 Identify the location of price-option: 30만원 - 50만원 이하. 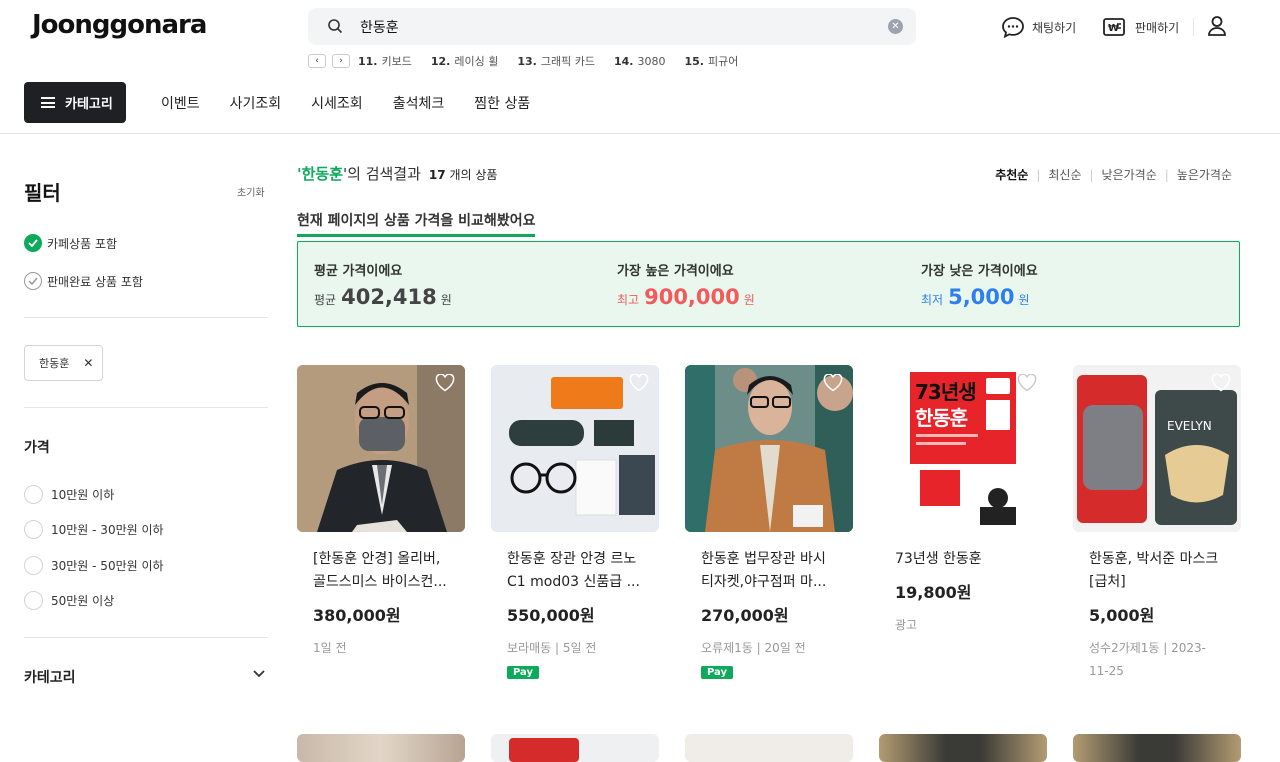
(94, 565).